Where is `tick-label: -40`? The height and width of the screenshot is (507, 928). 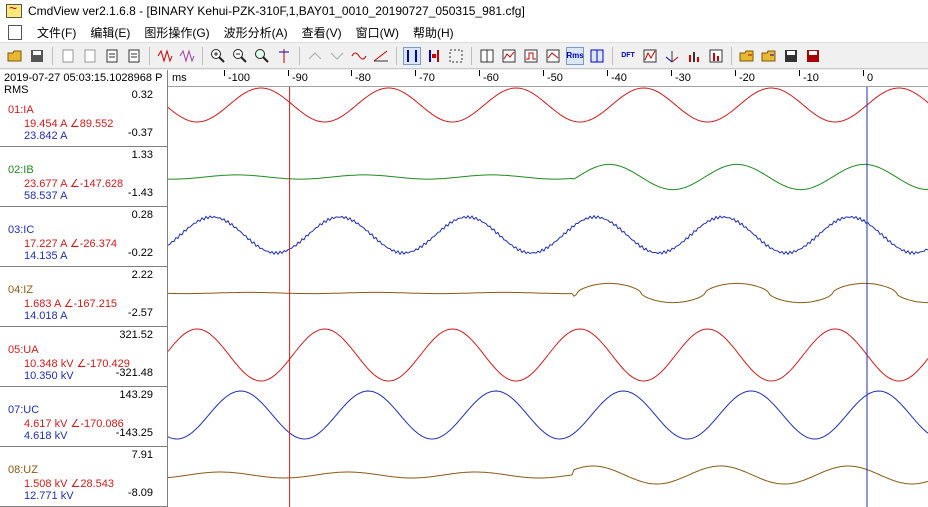
tick-label: -40 is located at coordinates (619, 78).